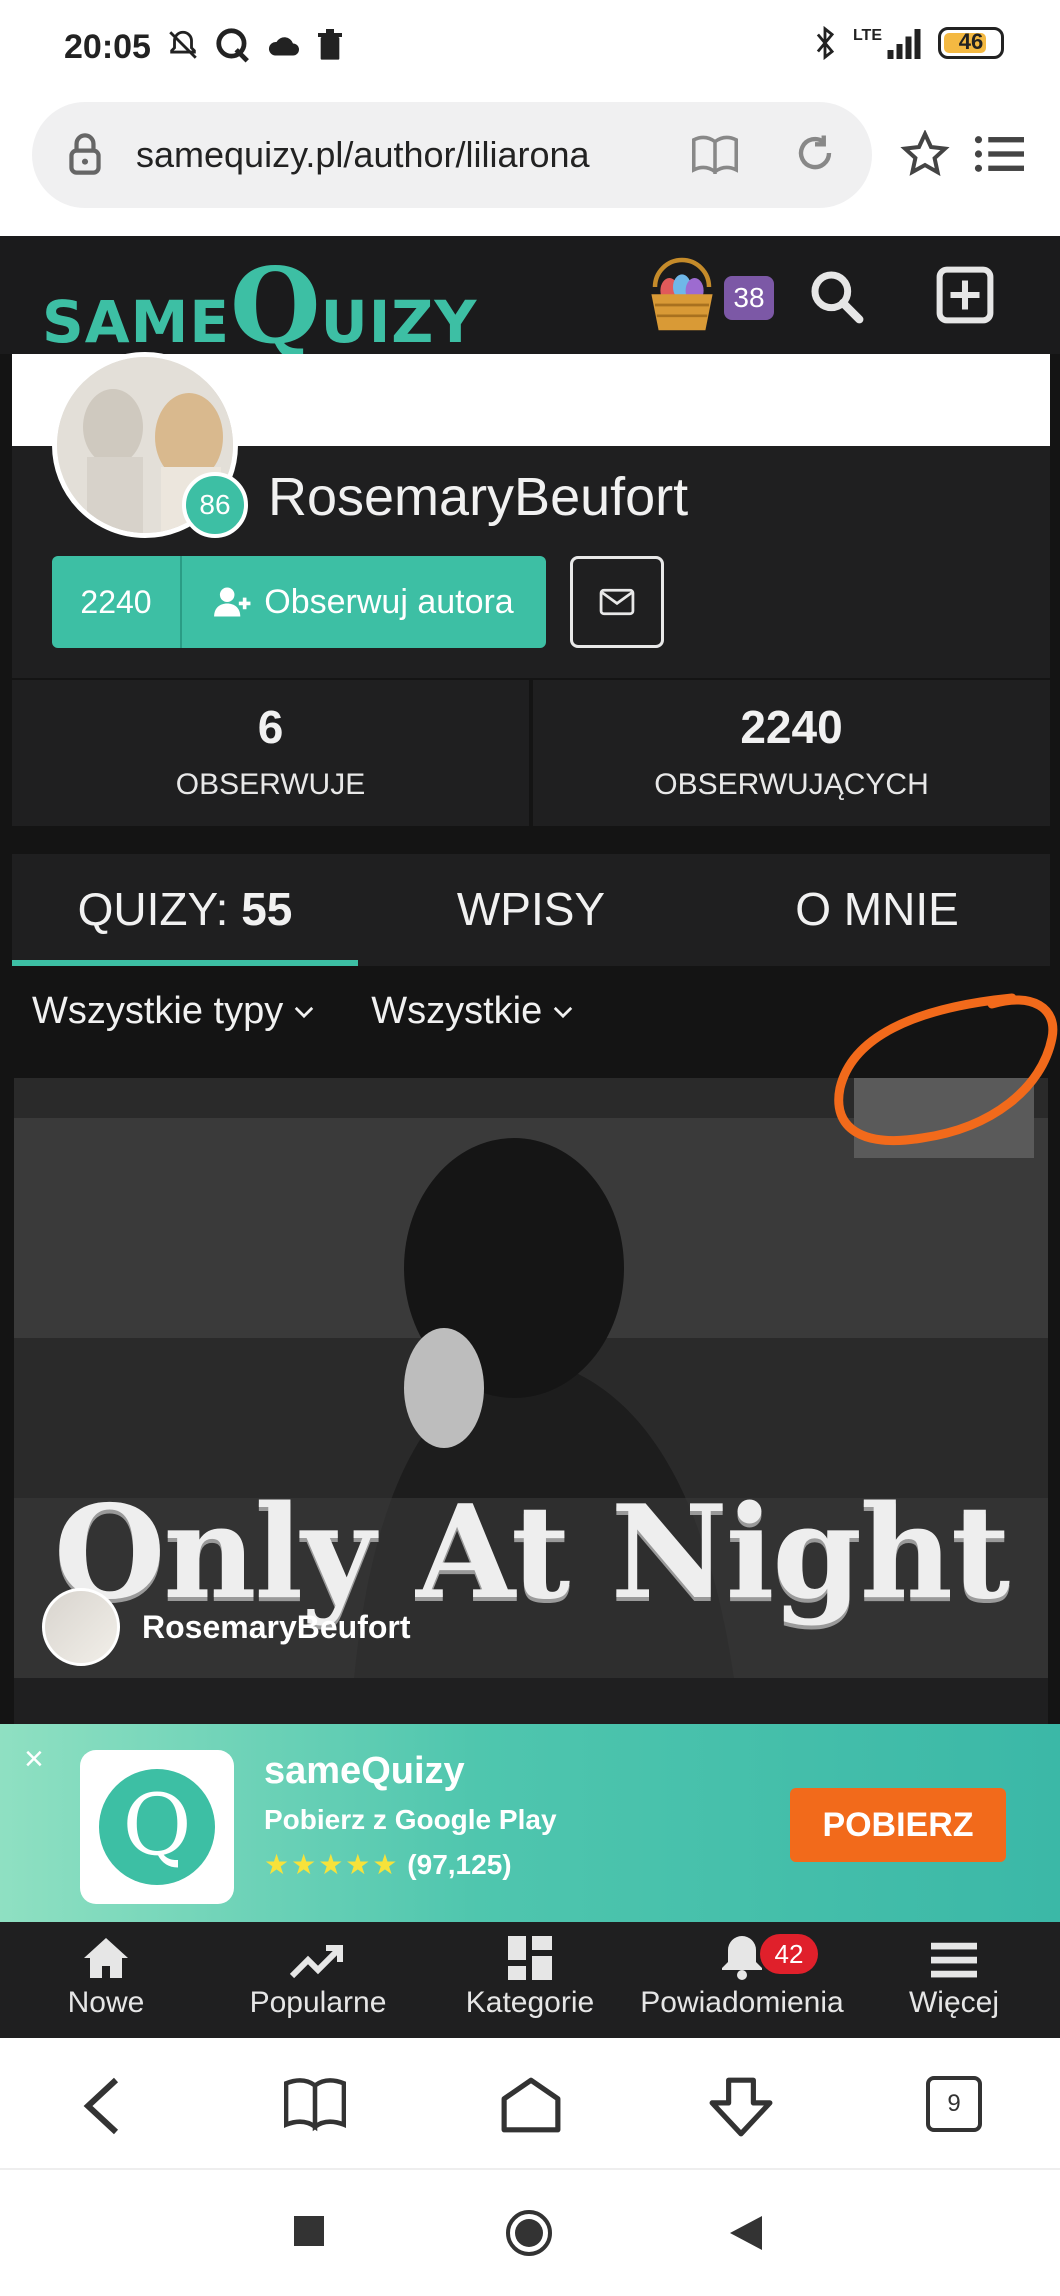 The height and width of the screenshot is (2296, 1060). I want to click on reload-icon, so click(815, 153).